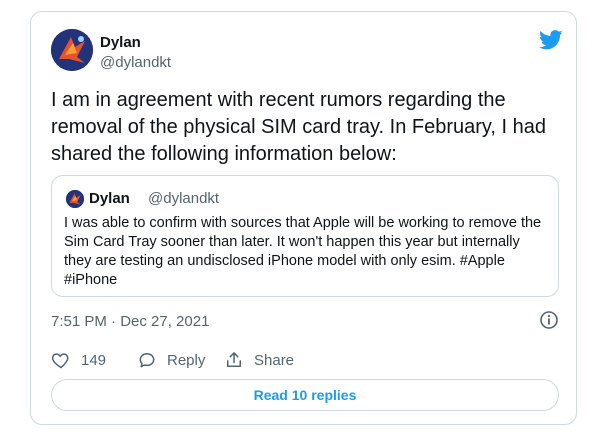 Image resolution: width=607 pixels, height=435 pixels. I want to click on reply-label: Reply, so click(186, 360).